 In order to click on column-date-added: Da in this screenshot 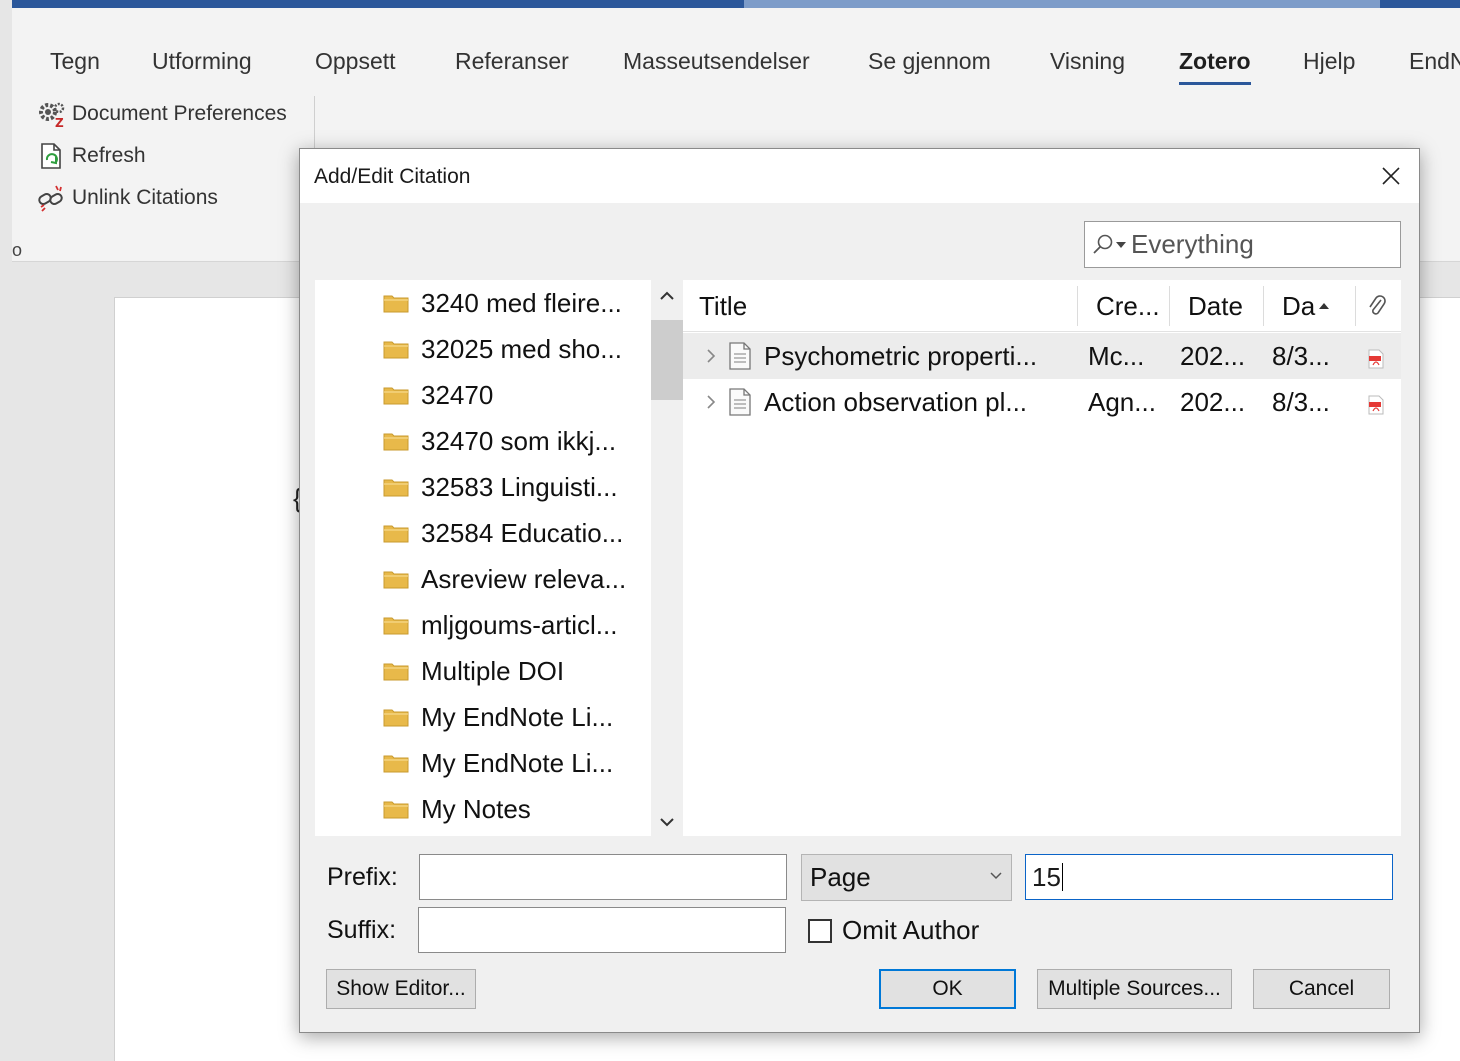, I will do `click(1306, 306)`.